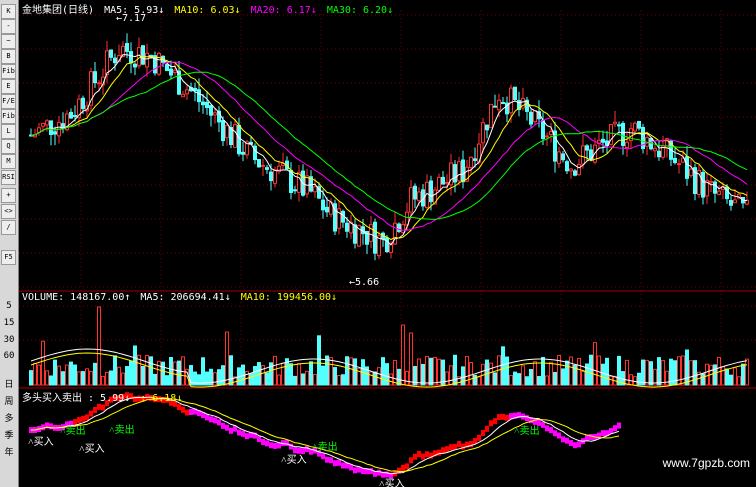  I want to click on period-label: 多, so click(9, 419).